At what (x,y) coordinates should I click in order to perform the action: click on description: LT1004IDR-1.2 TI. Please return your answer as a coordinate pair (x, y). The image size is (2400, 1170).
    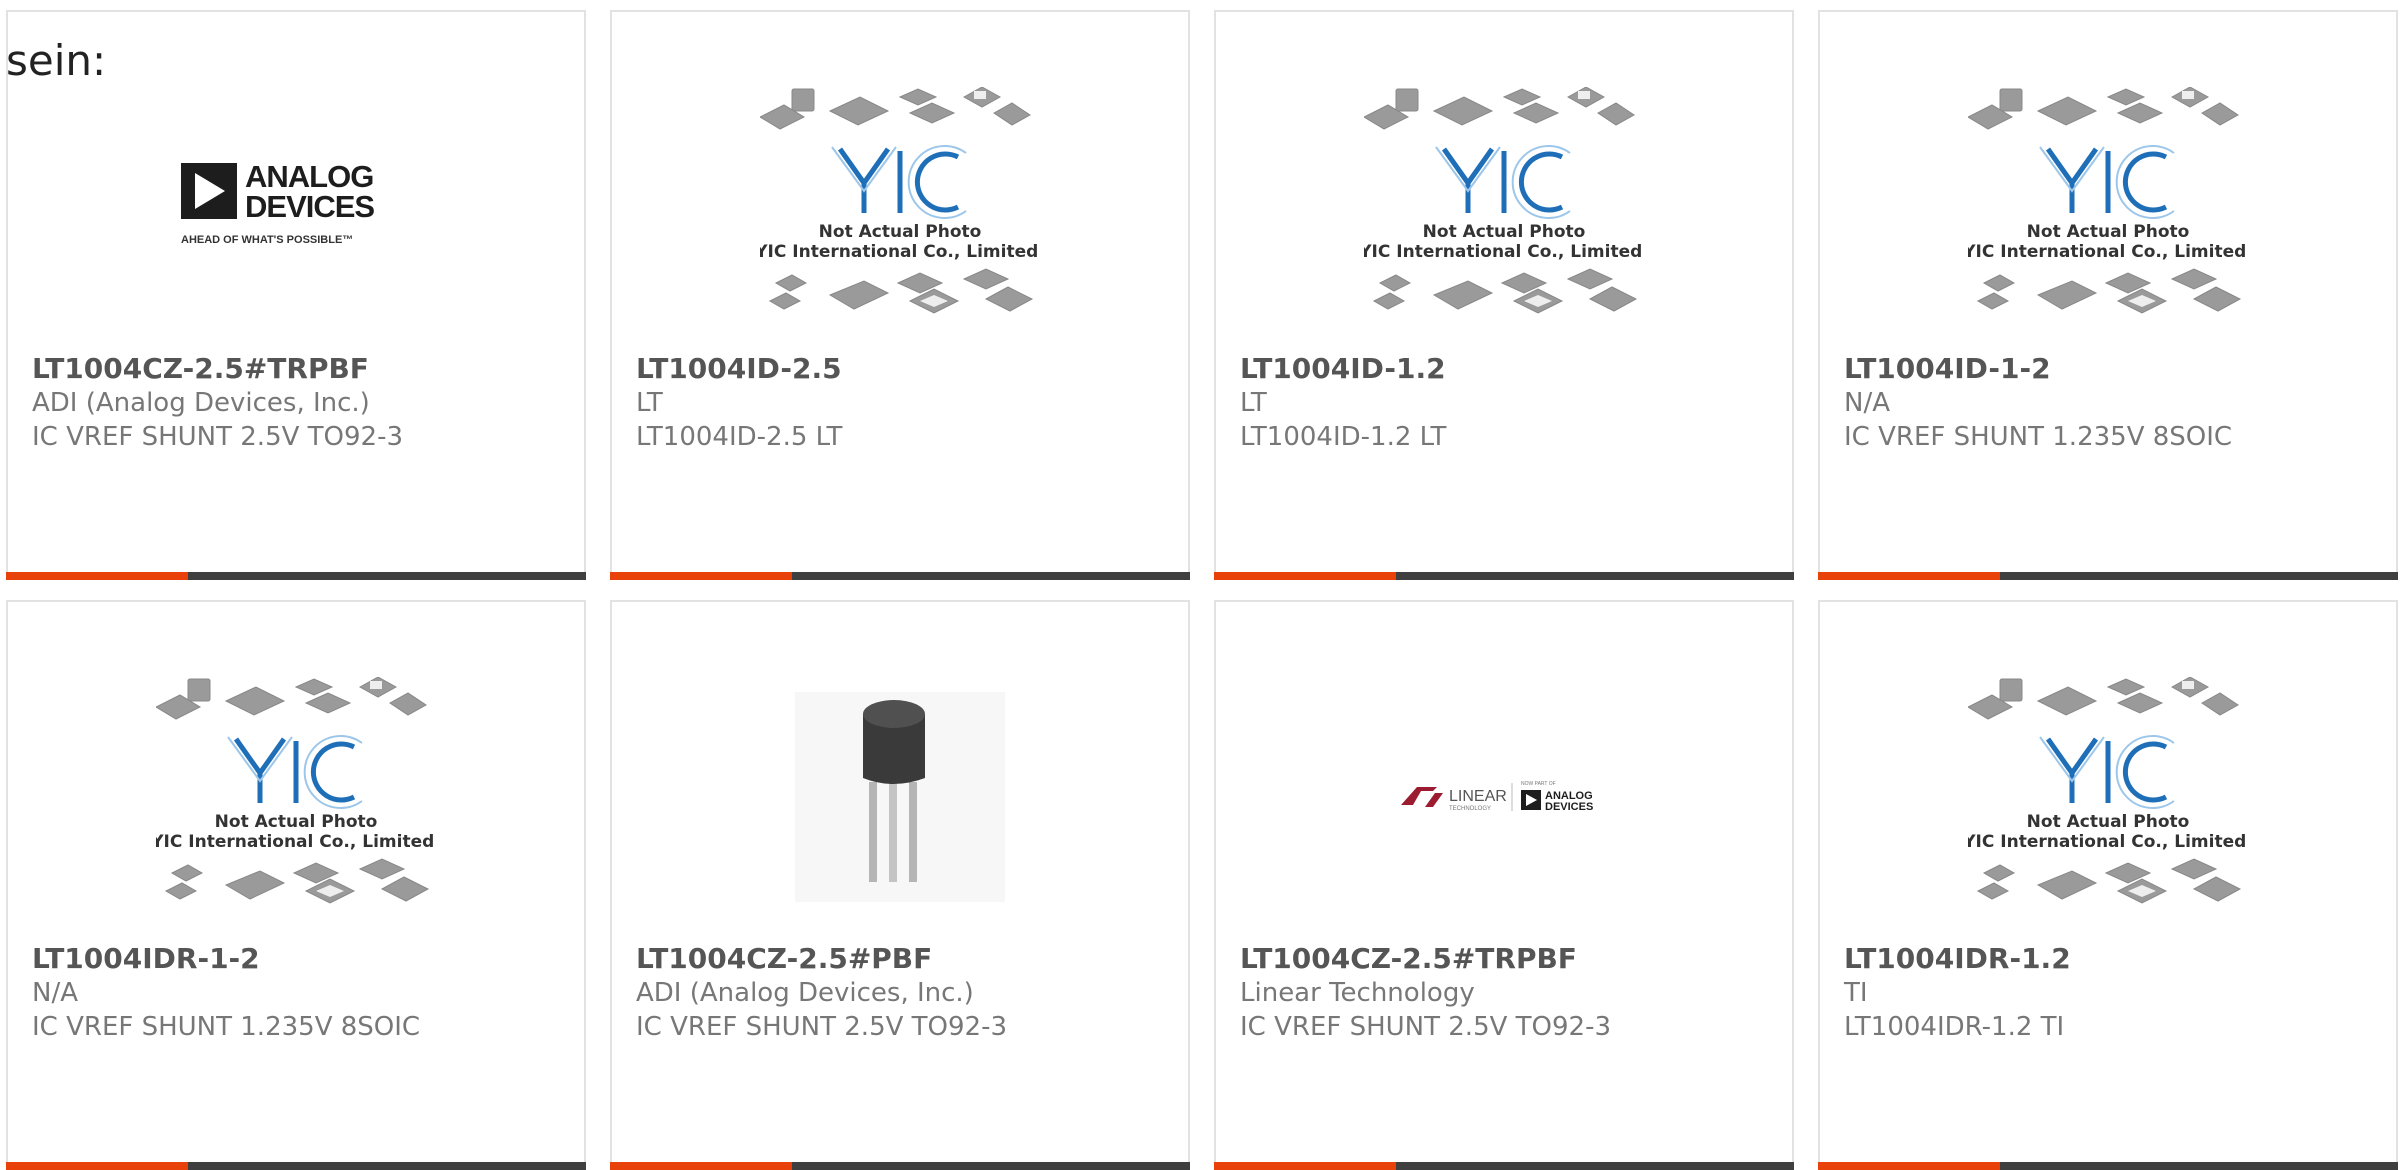
    Looking at the image, I should click on (1954, 1027).